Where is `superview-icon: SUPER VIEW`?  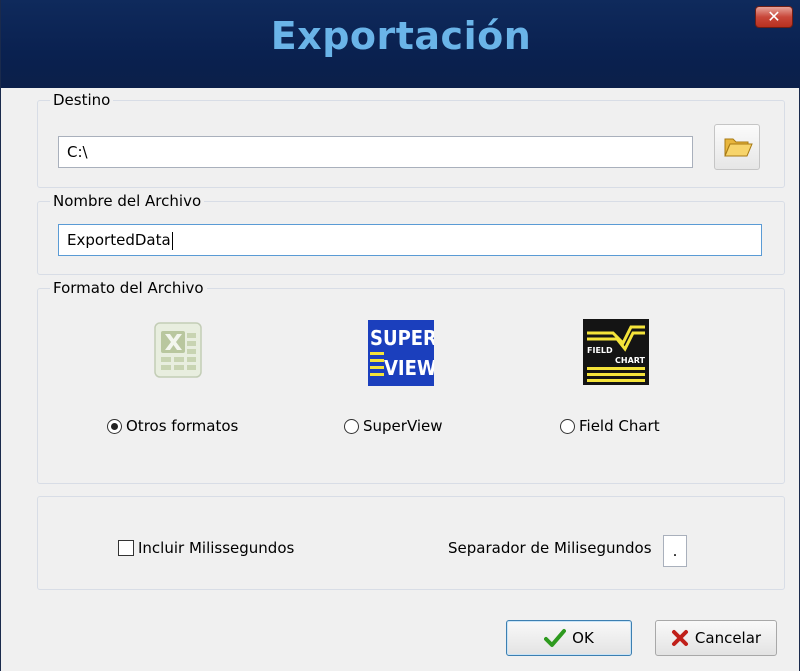 superview-icon: SUPER VIEW is located at coordinates (401, 353).